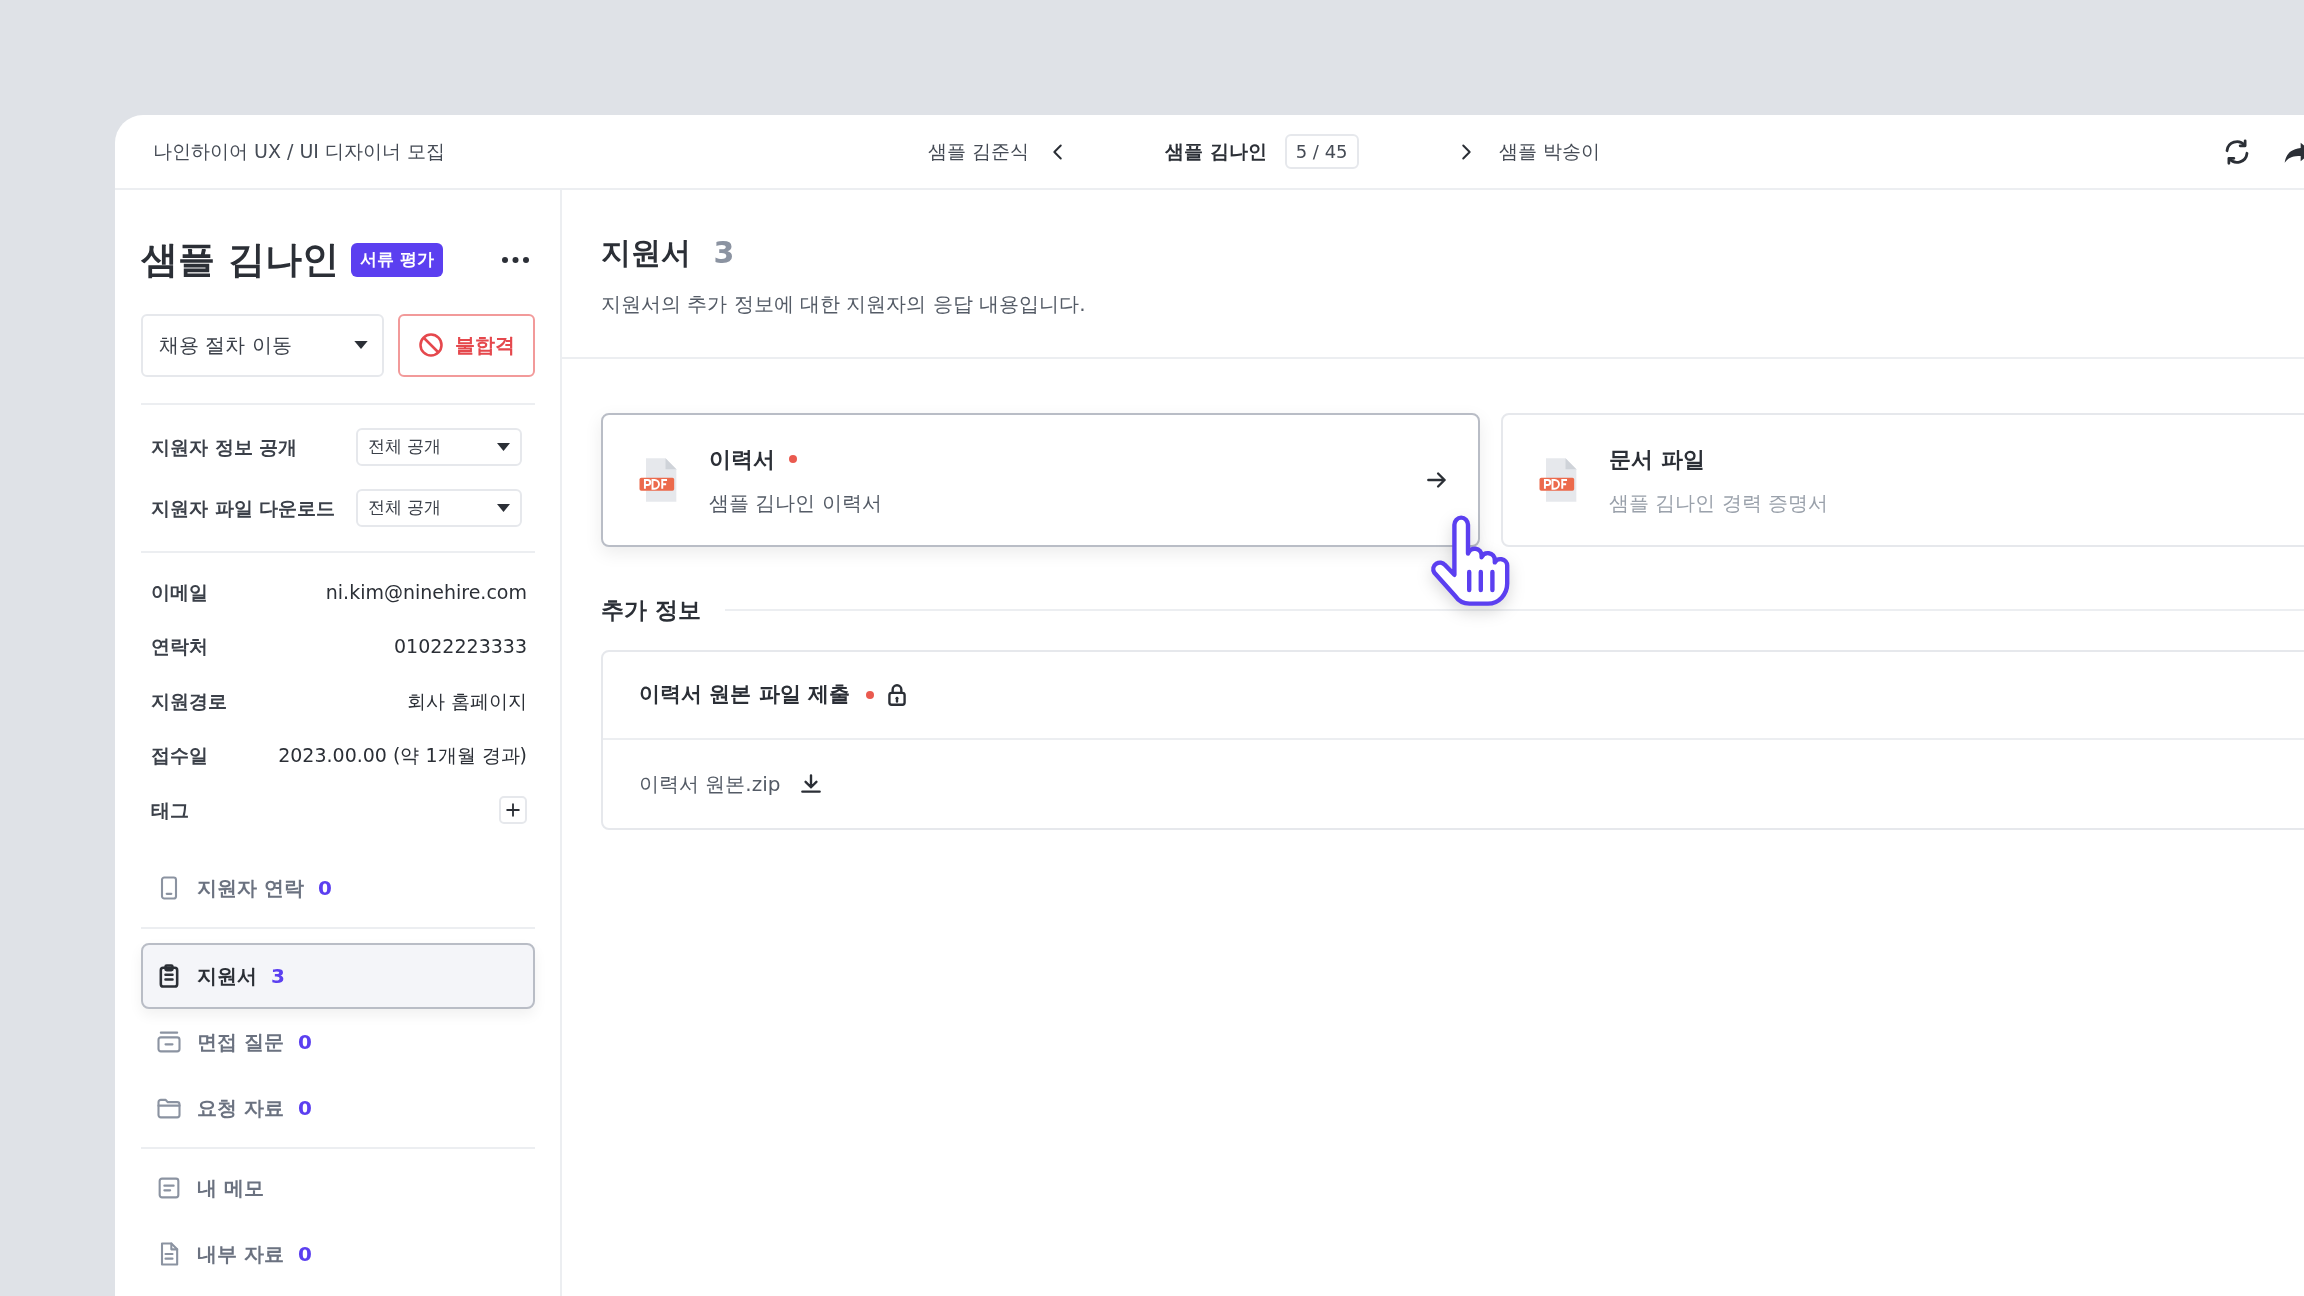 The height and width of the screenshot is (1296, 2304). Describe the element at coordinates (179, 756) in the screenshot. I see `info-label: 접수일` at that location.